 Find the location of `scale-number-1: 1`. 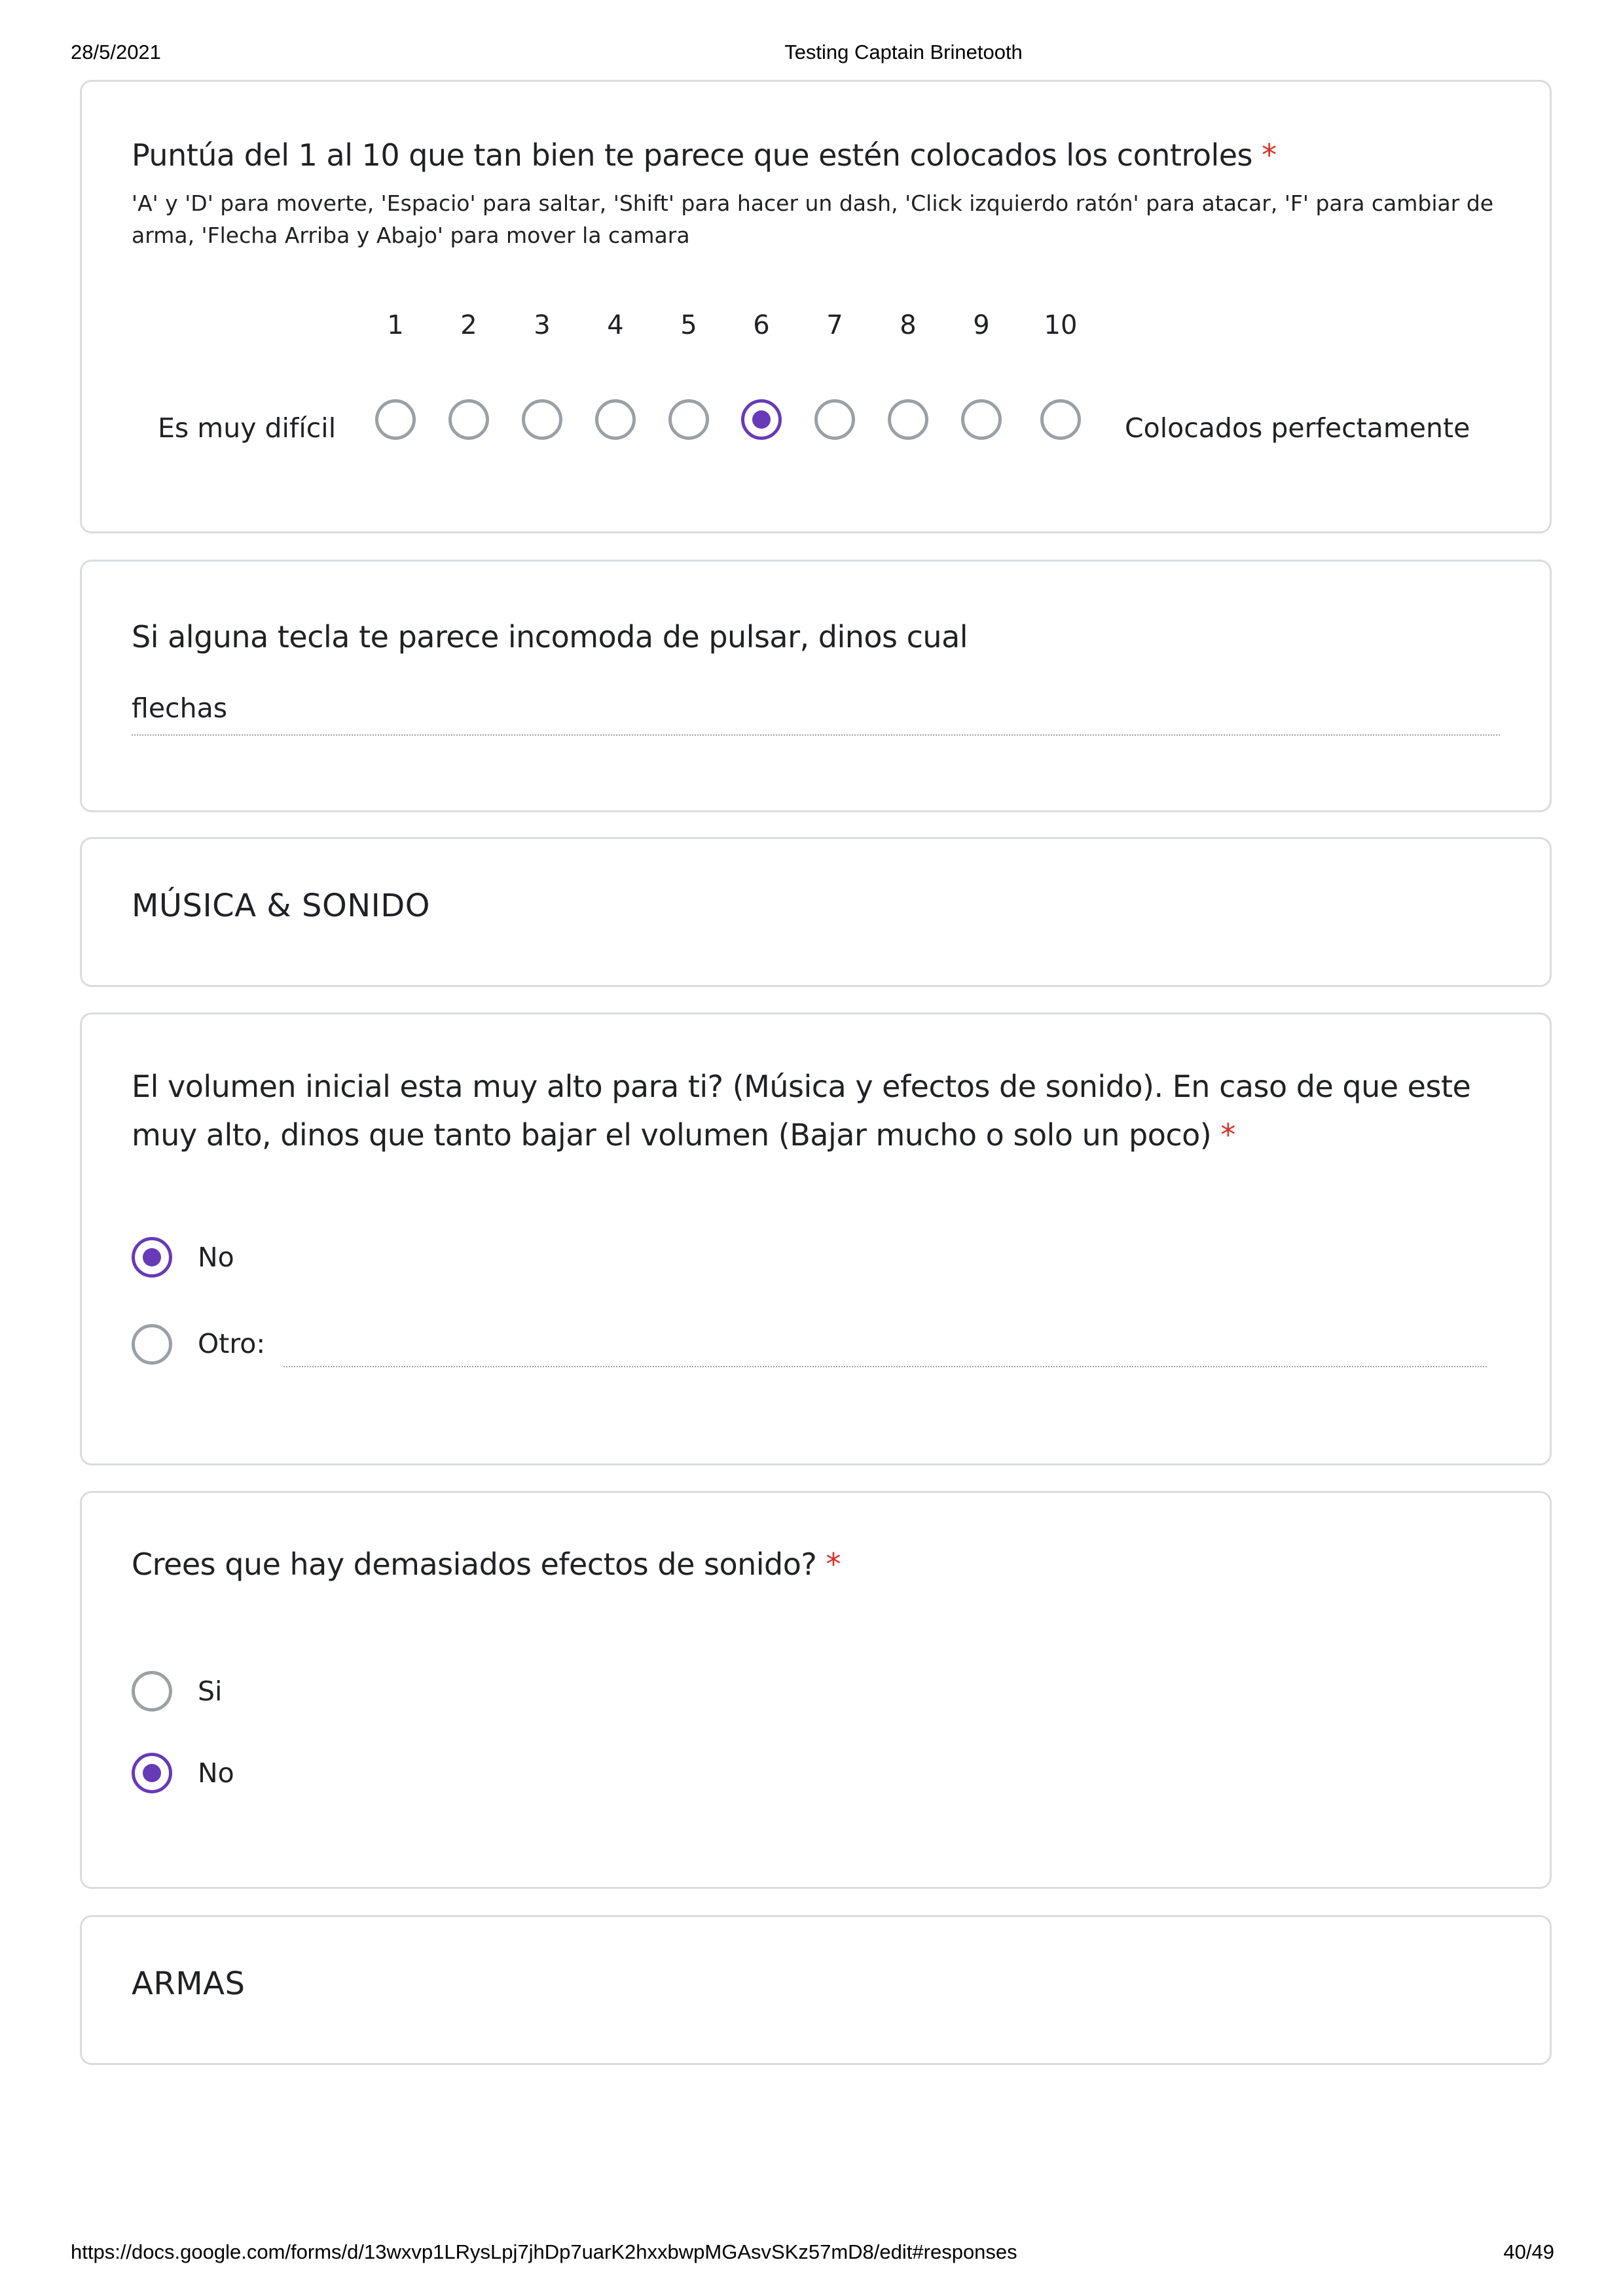

scale-number-1: 1 is located at coordinates (395, 325).